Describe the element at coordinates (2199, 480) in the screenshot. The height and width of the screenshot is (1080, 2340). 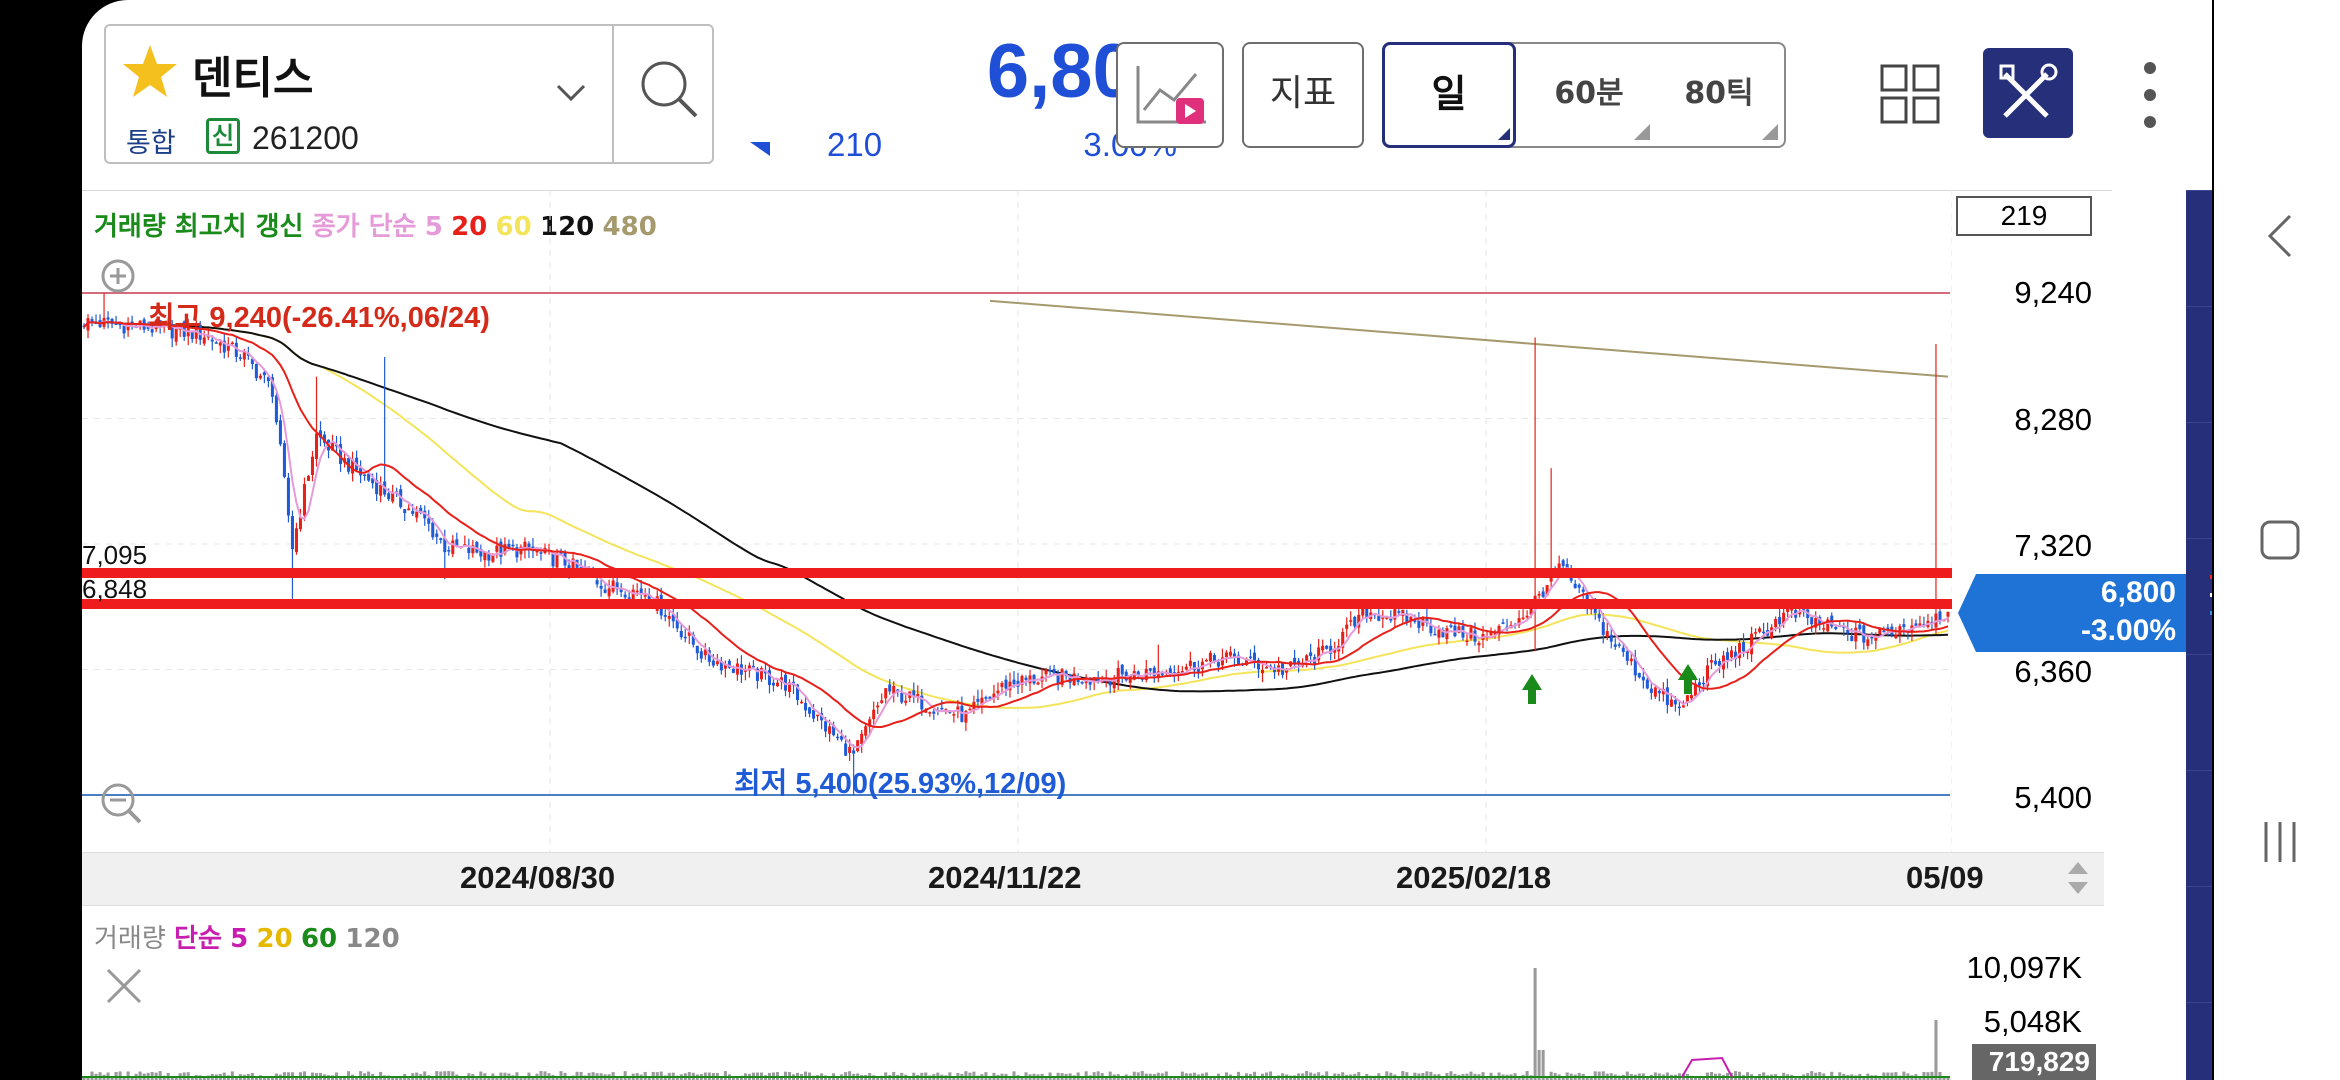
I see `erase-all-button: ALL` at that location.